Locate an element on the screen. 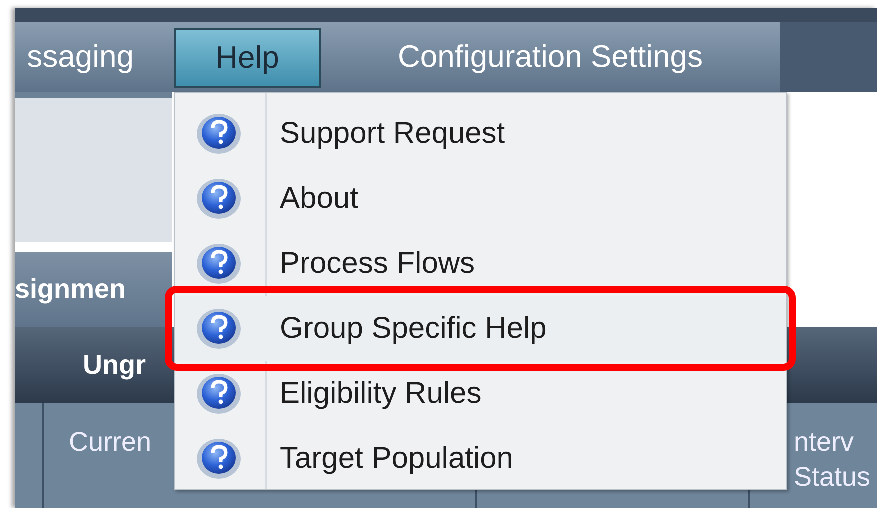  section-title: Ungr is located at coordinates (114, 365).